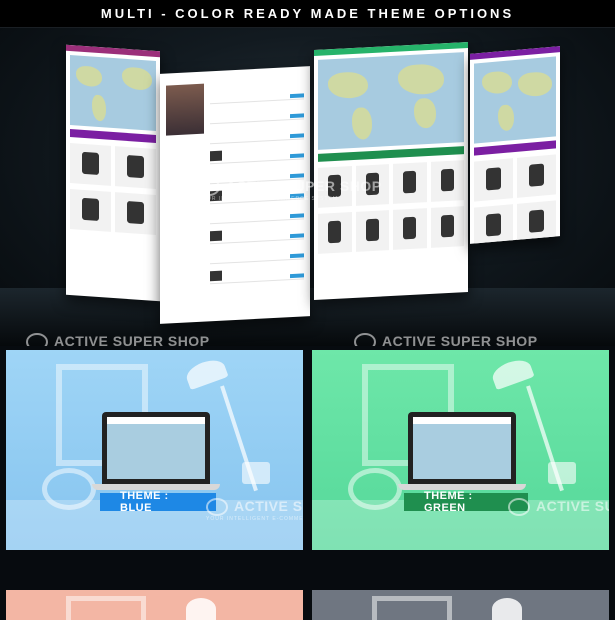 This screenshot has height=620, width=615. I want to click on theme-badge-blue: THEME : BLUE, so click(158, 502).